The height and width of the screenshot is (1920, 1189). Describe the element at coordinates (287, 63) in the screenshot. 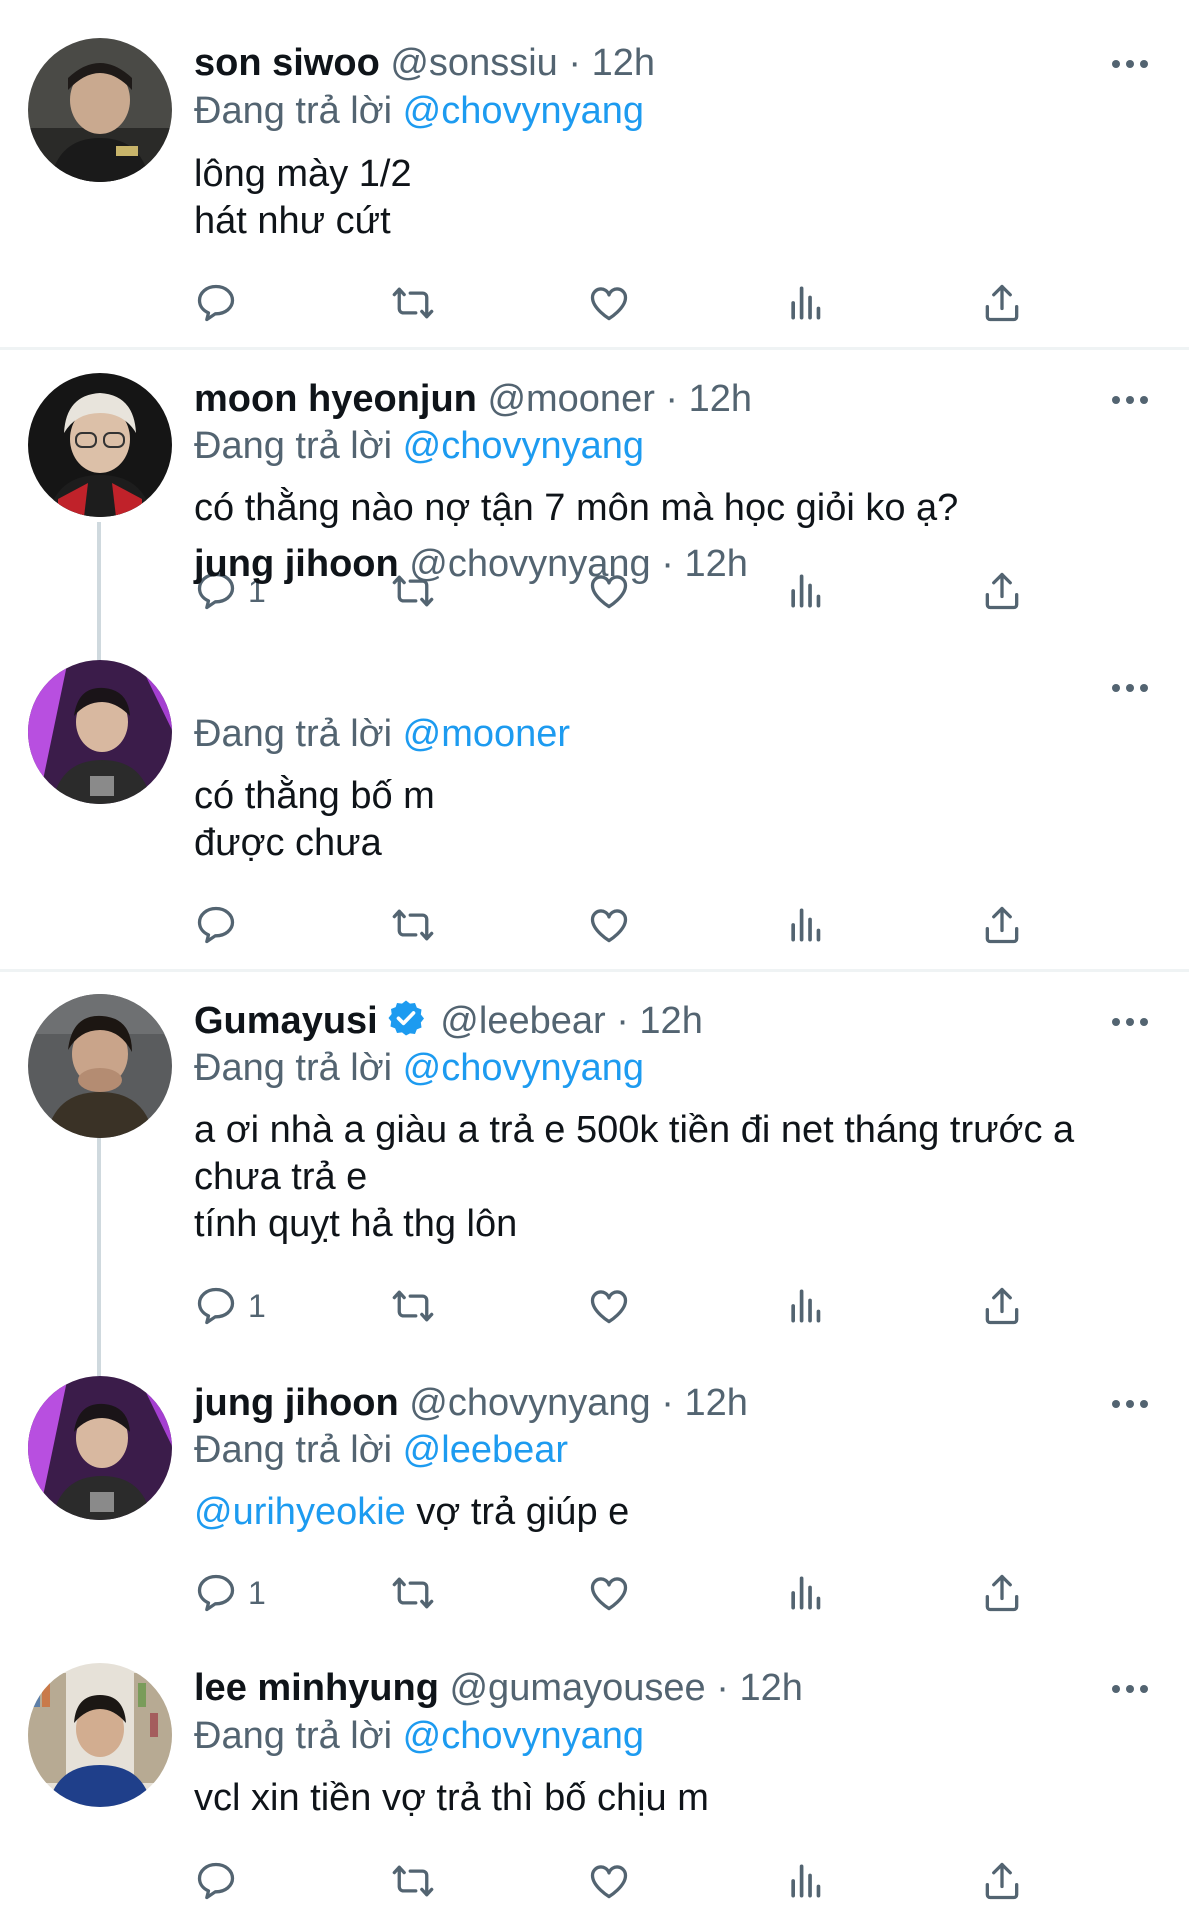

I see `display-name: son siwoo` at that location.